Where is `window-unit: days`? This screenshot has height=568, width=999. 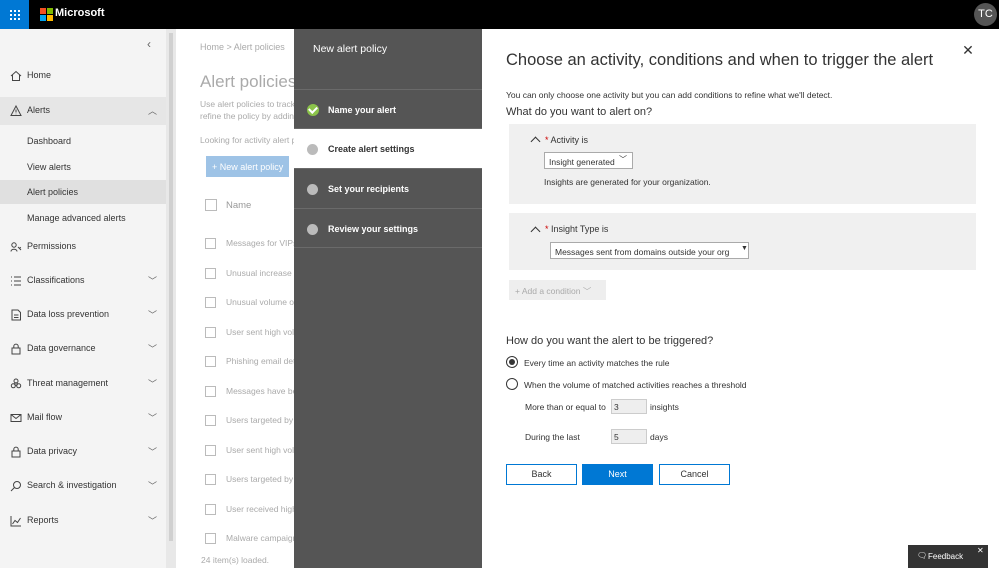
window-unit: days is located at coordinates (659, 437).